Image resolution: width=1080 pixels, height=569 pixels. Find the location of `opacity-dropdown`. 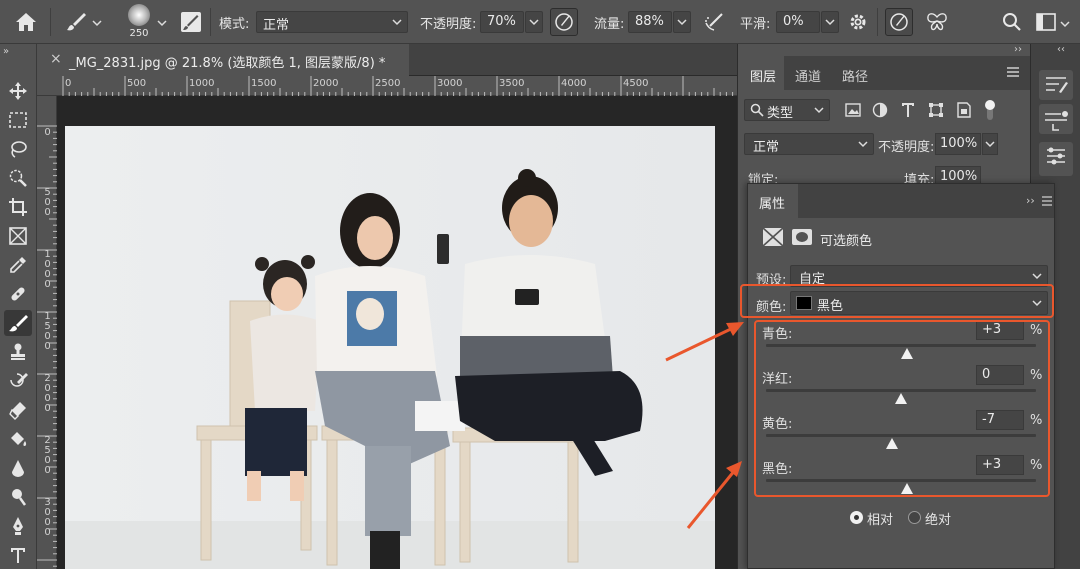

opacity-dropdown is located at coordinates (534, 22).